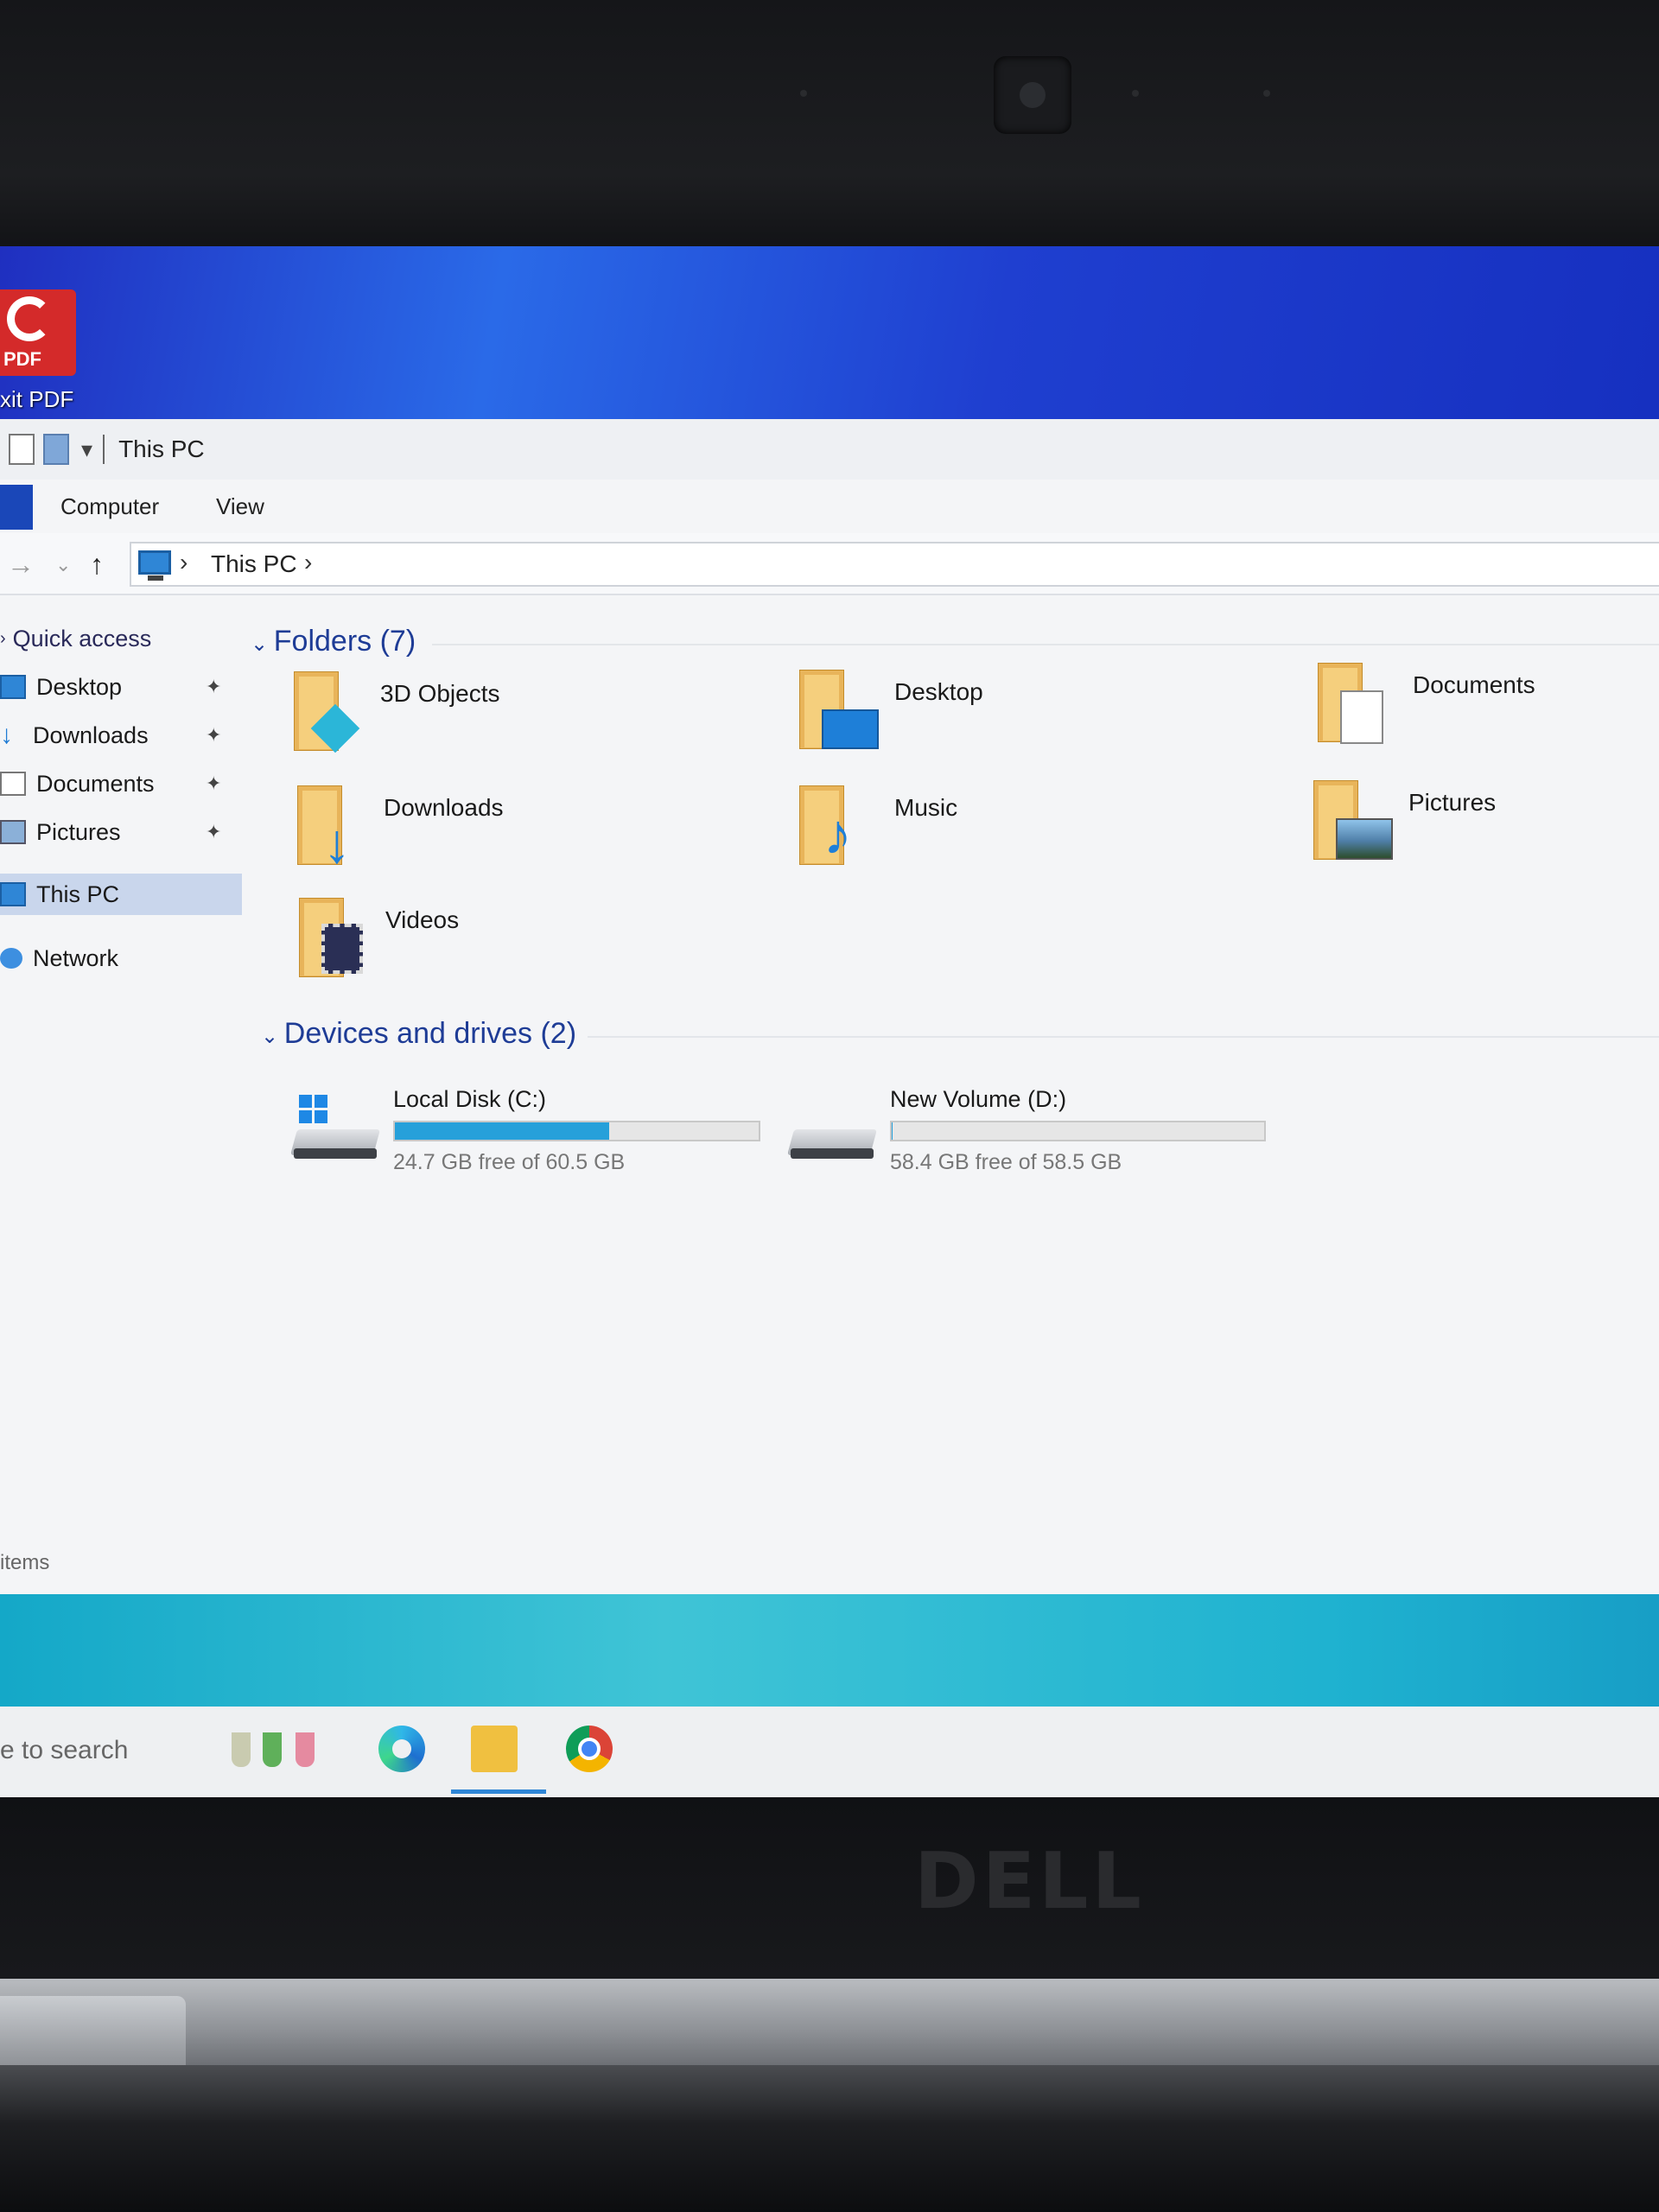 This screenshot has width=1659, height=2212. I want to click on desktop-wallpaper: PDF xit PDF, so click(829, 332).